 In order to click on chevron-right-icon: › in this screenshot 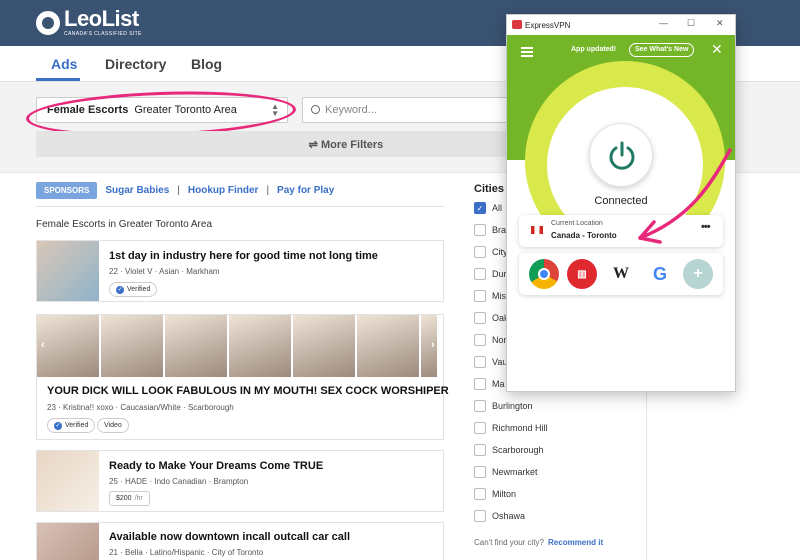, I will do `click(436, 346)`.